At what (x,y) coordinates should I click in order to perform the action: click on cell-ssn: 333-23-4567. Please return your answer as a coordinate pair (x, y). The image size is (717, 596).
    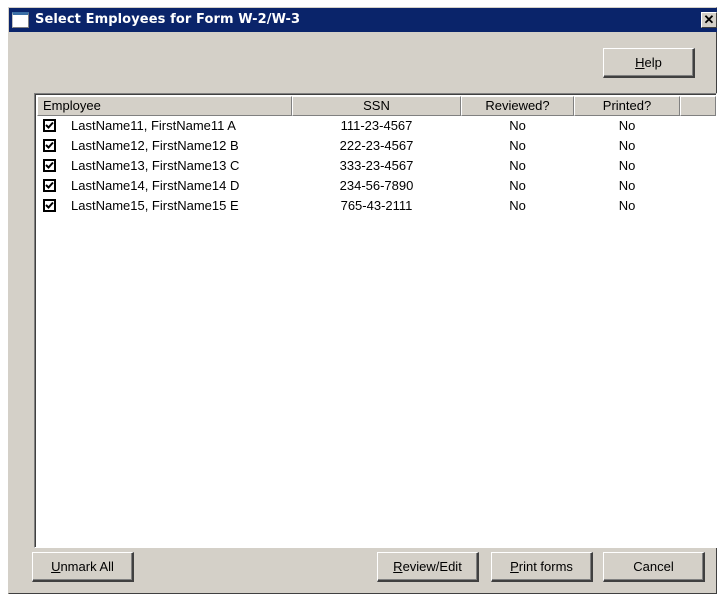
    Looking at the image, I should click on (376, 165).